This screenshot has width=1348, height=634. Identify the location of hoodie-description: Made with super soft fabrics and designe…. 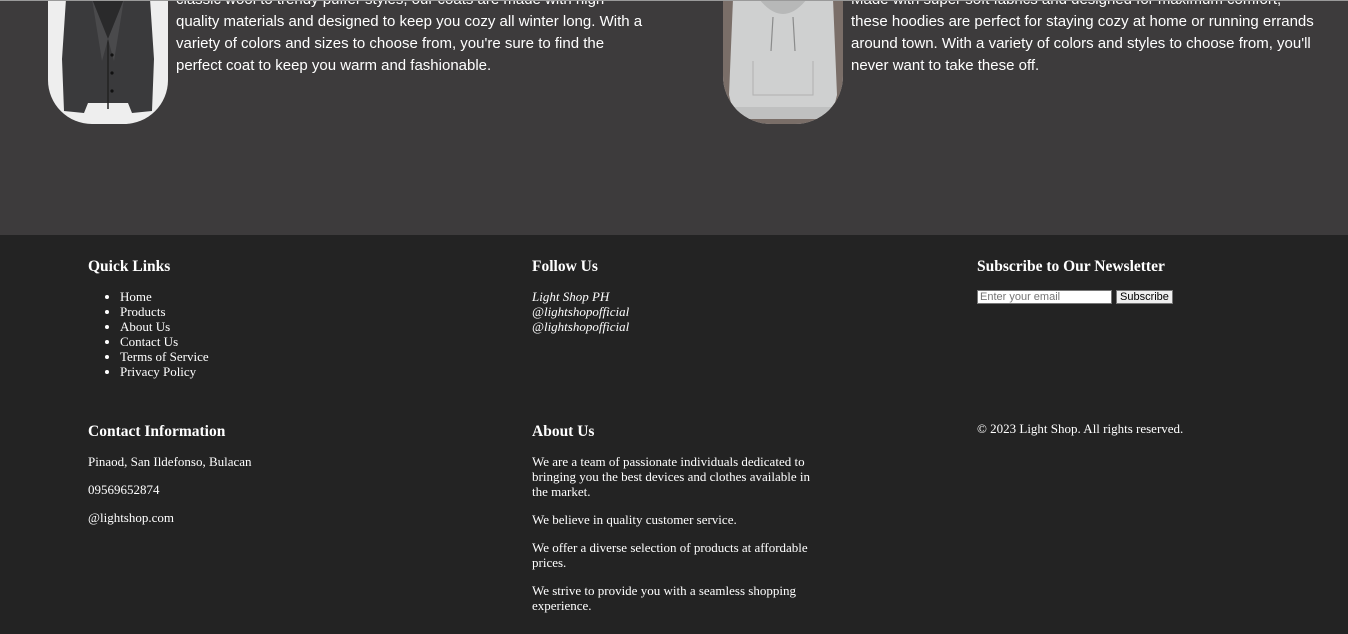
(1082, 37).